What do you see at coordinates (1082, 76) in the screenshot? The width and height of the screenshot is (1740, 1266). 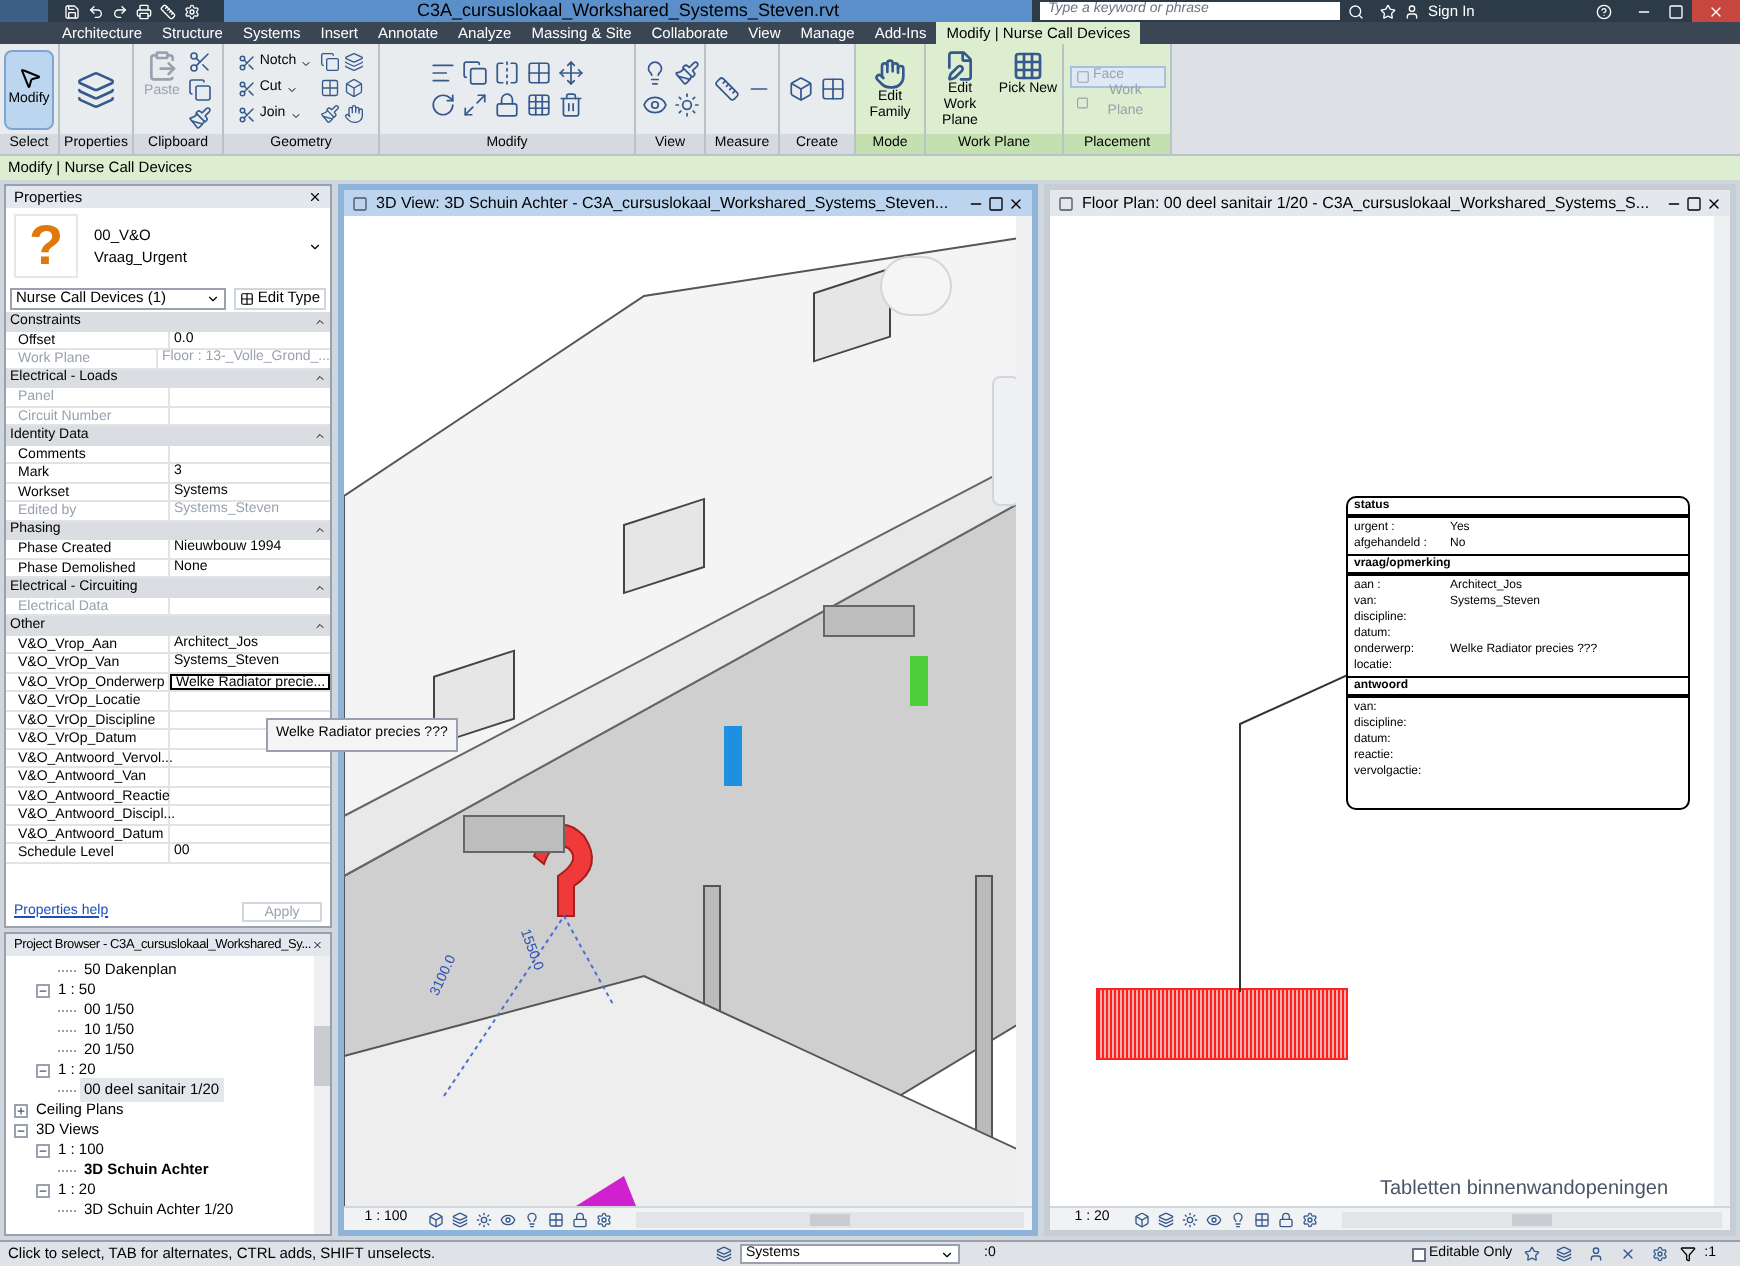 I see `square-icon` at bounding box center [1082, 76].